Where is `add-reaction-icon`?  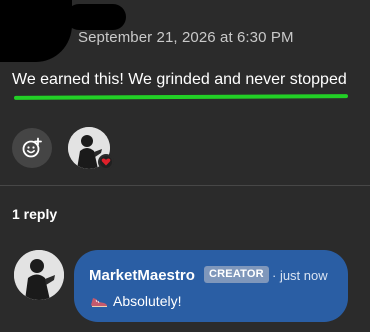 add-reaction-icon is located at coordinates (32, 147).